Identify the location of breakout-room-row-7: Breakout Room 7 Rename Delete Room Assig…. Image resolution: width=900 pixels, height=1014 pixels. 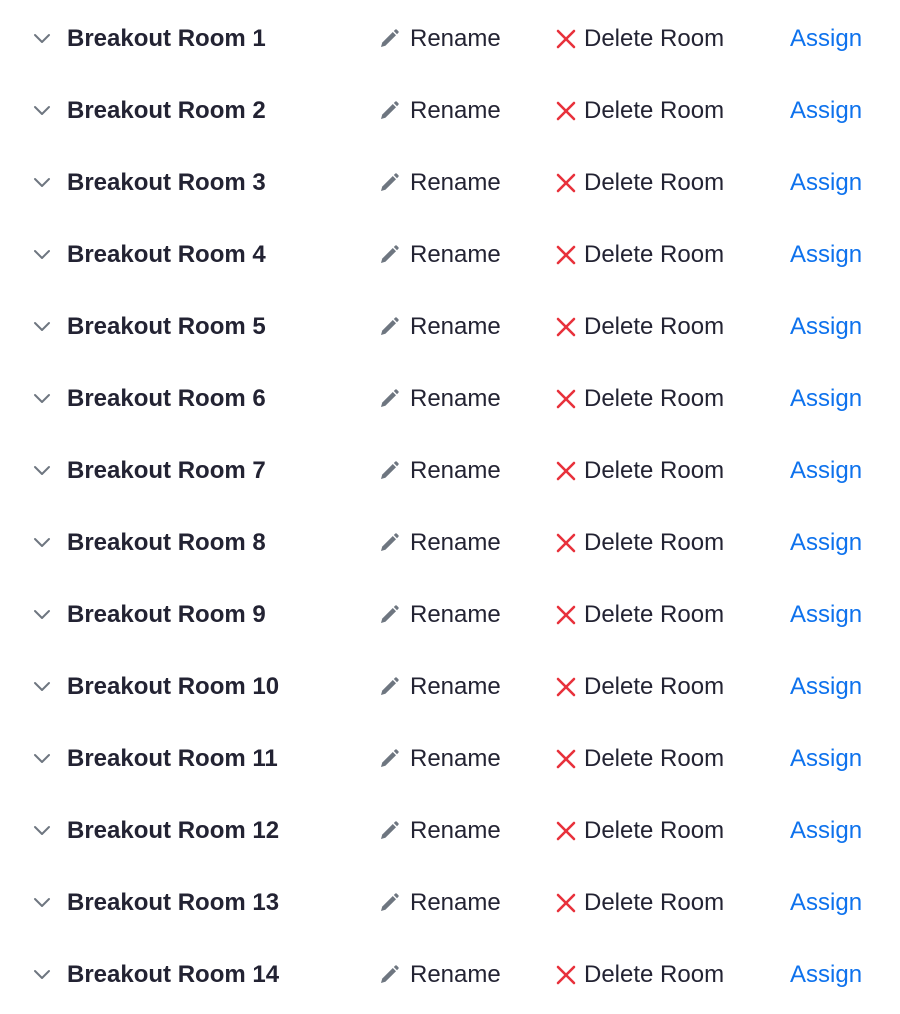
(450, 470).